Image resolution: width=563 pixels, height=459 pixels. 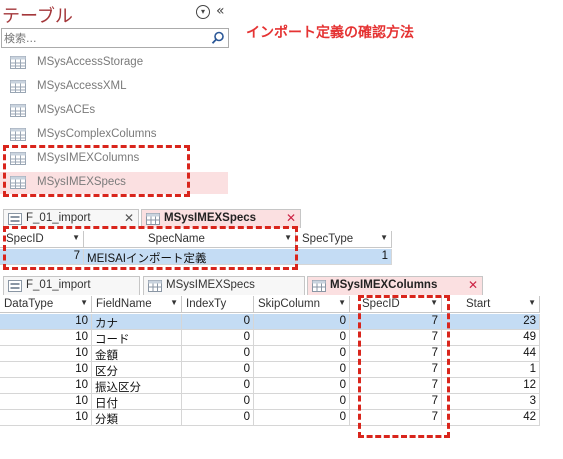 I want to click on table-row: 10 コード 0 0 7 49, so click(x=270, y=338).